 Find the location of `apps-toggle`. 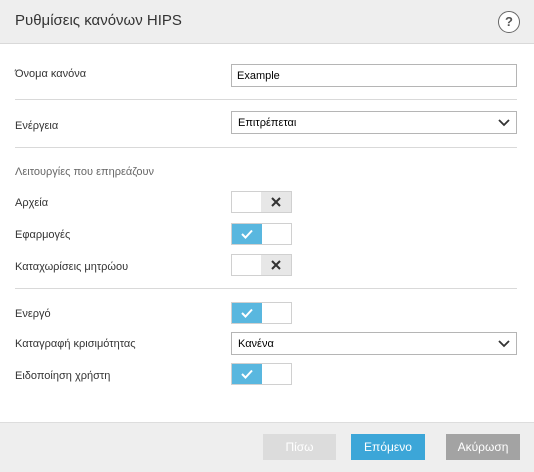

apps-toggle is located at coordinates (261, 234).